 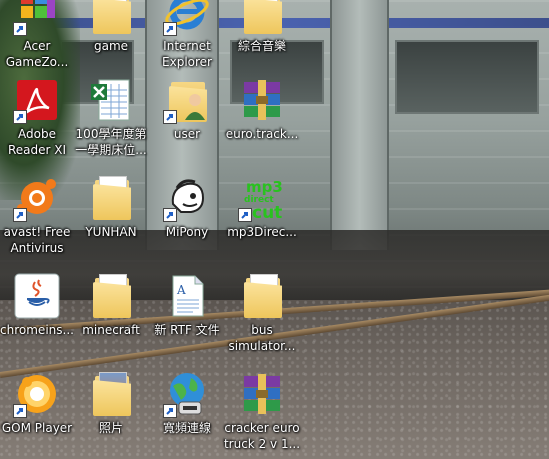 I want to click on icon-label: YUNHAN, so click(x=111, y=232).